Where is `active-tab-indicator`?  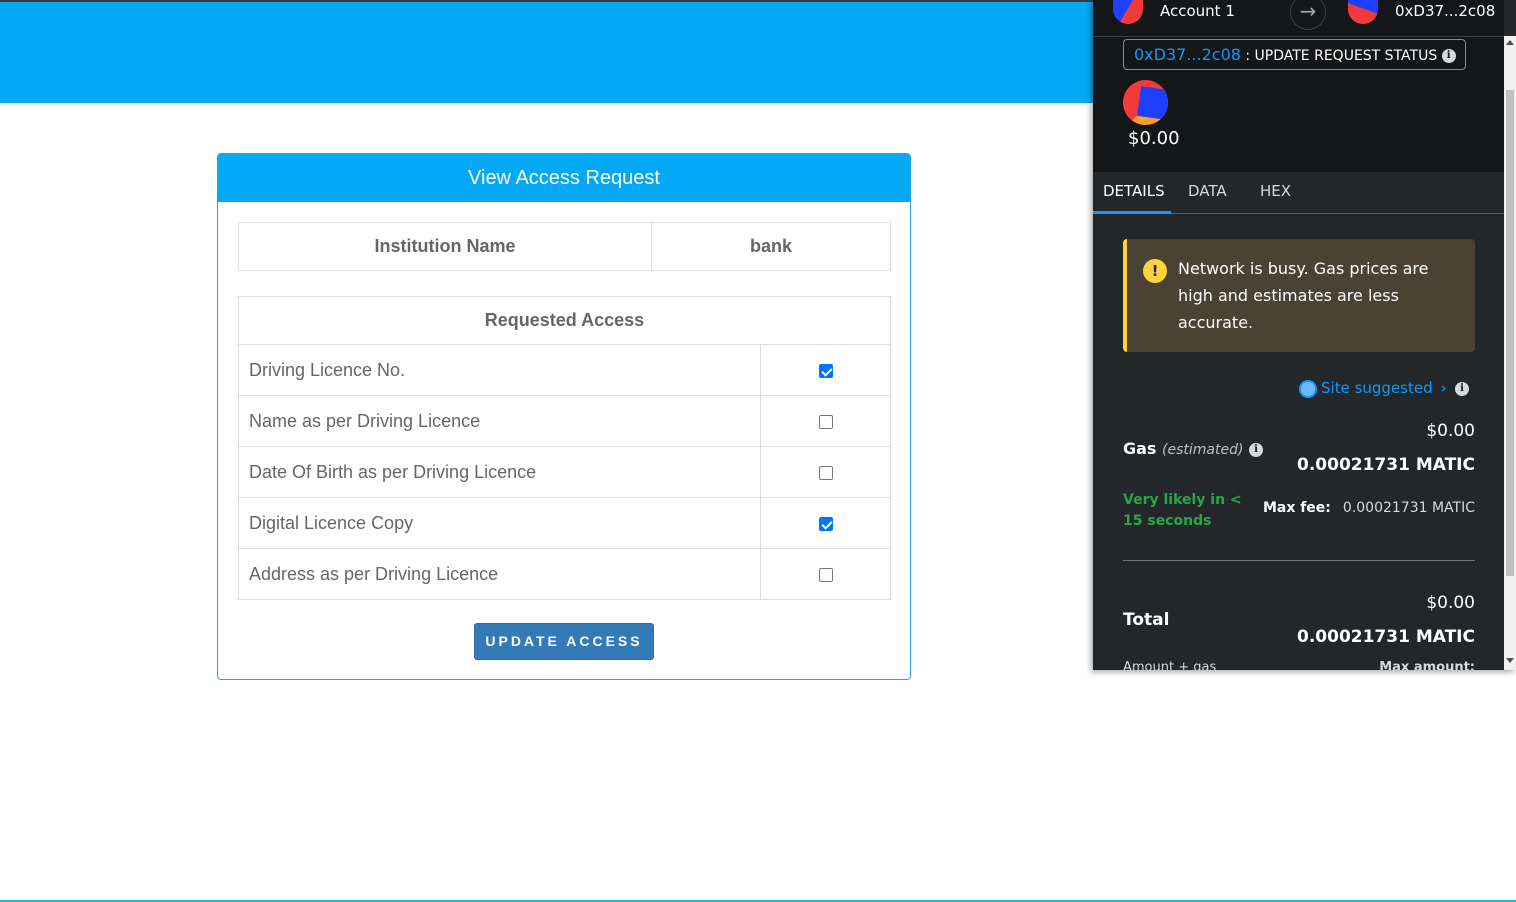
active-tab-indicator is located at coordinates (1132, 212).